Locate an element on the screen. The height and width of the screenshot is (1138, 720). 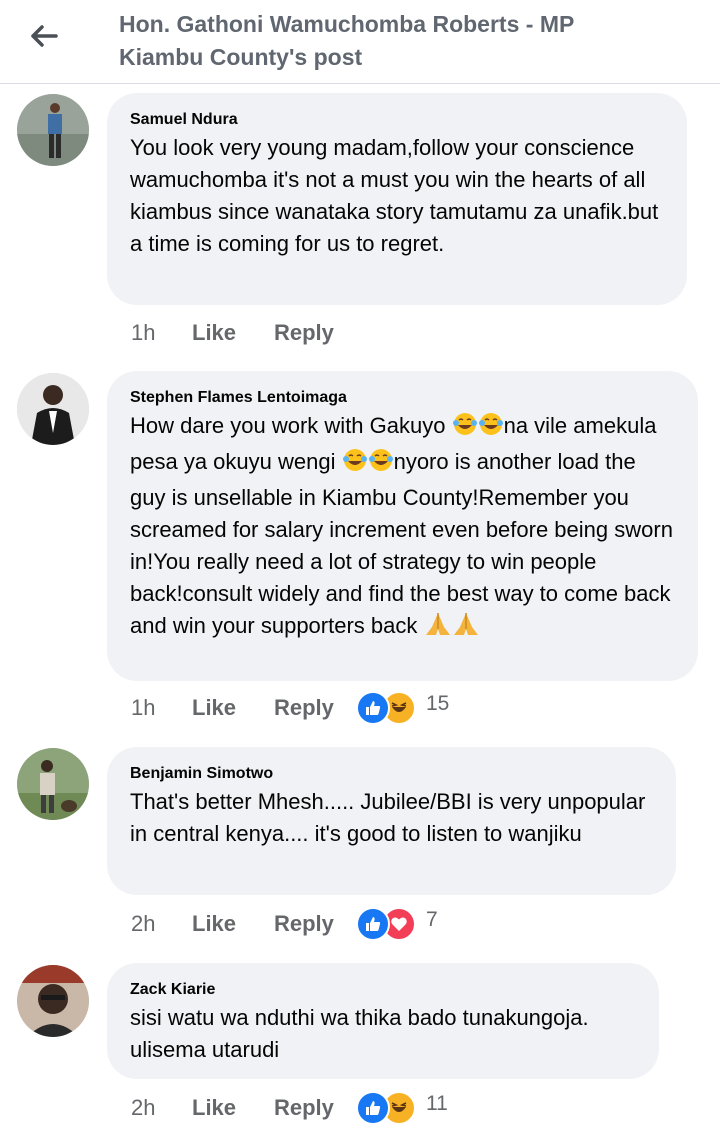
comment-actions: 2h Like Reply 7 is located at coordinates (284, 924).